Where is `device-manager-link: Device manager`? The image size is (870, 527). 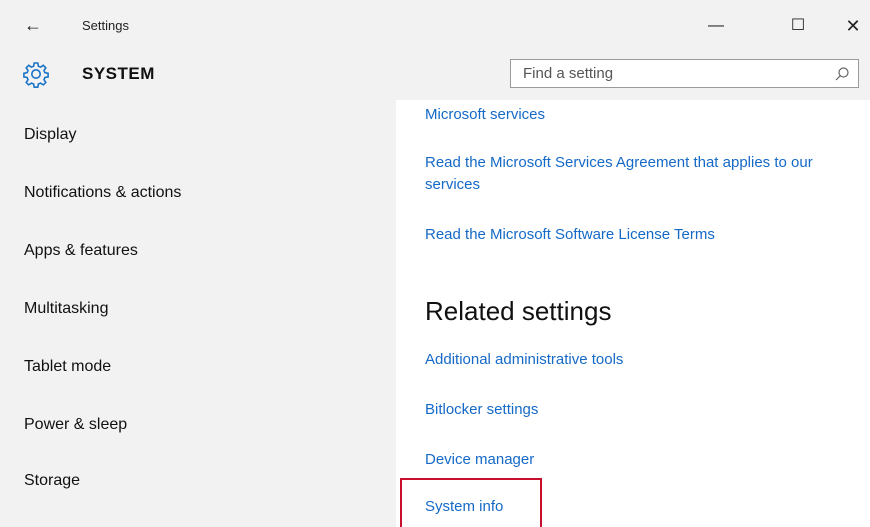
device-manager-link: Device manager is located at coordinates (479, 460).